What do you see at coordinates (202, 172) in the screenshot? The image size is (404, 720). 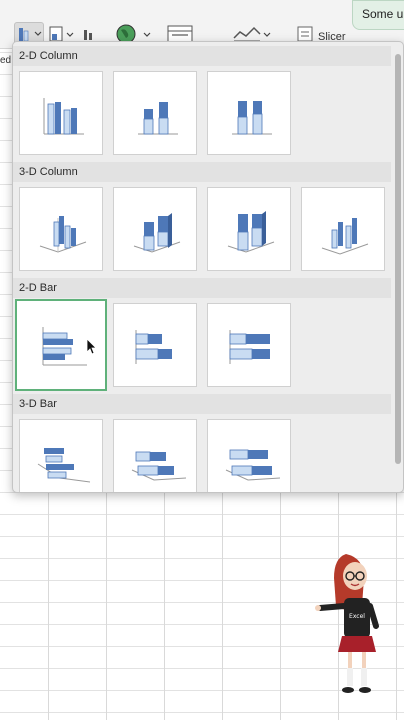 I see `section-header-3d-column: 3-D Column` at bounding box center [202, 172].